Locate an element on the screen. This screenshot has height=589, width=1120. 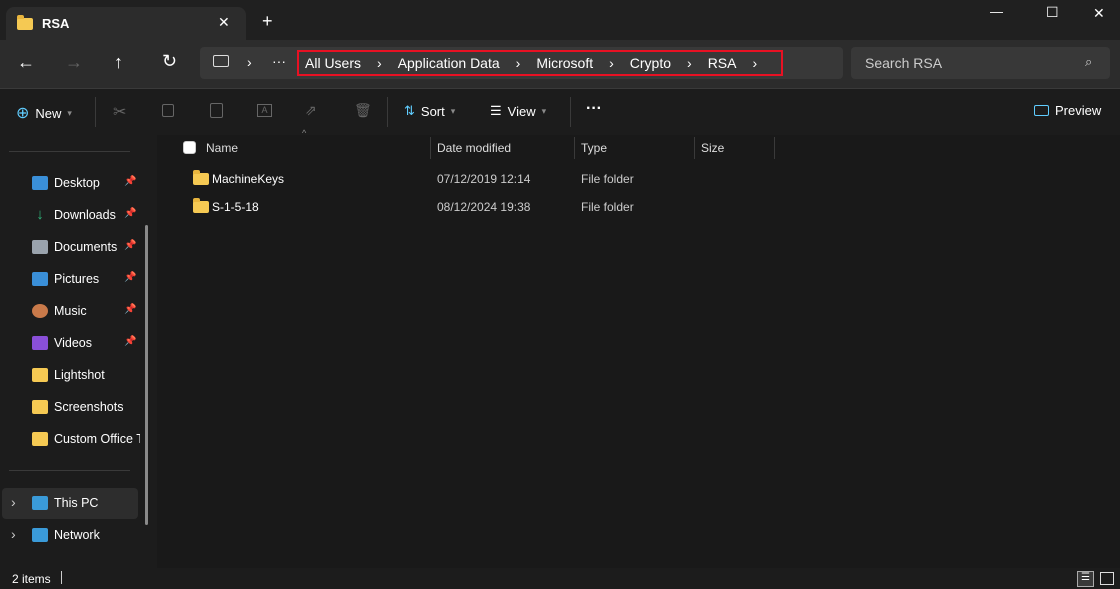
view-button: ☰ View ▾ is located at coordinates (518, 111).